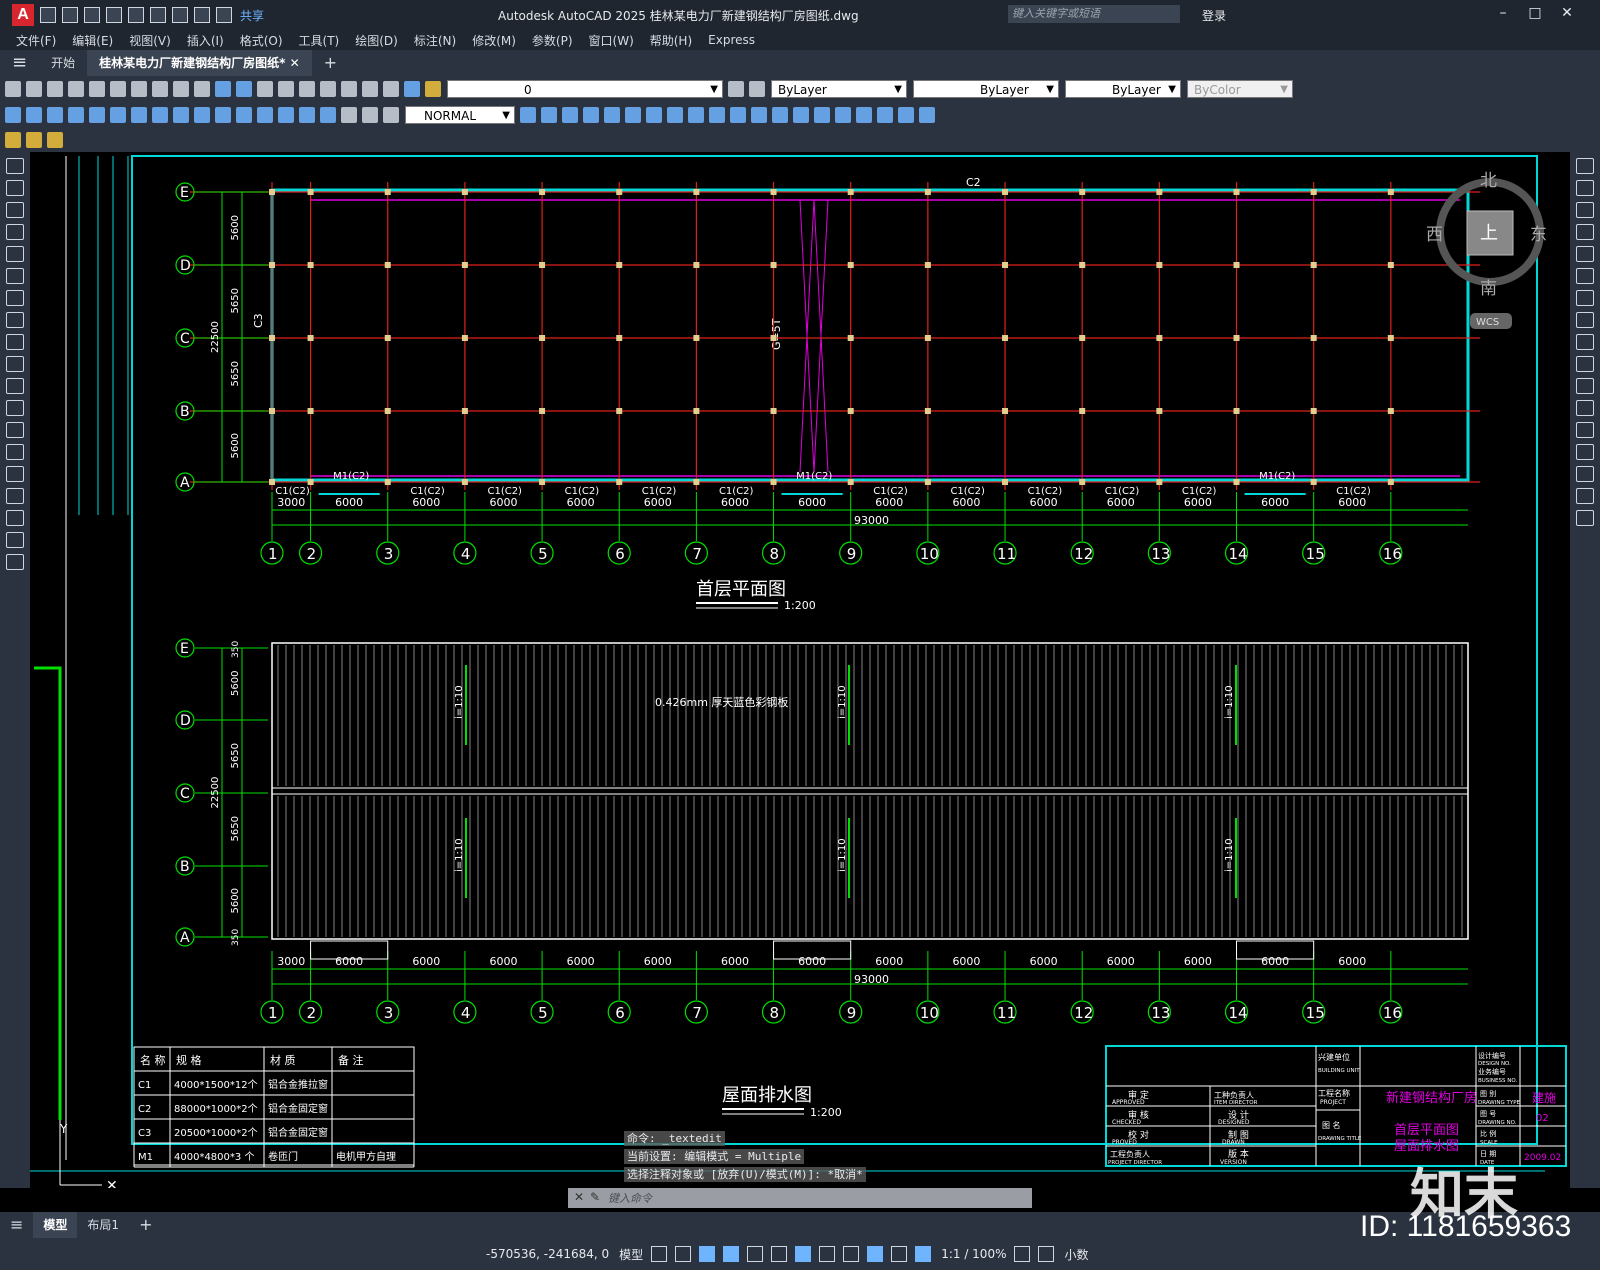 The height and width of the screenshot is (1270, 1600). Describe the element at coordinates (370, 115) in the screenshot. I see `dimension-text-edit-icon` at that location.